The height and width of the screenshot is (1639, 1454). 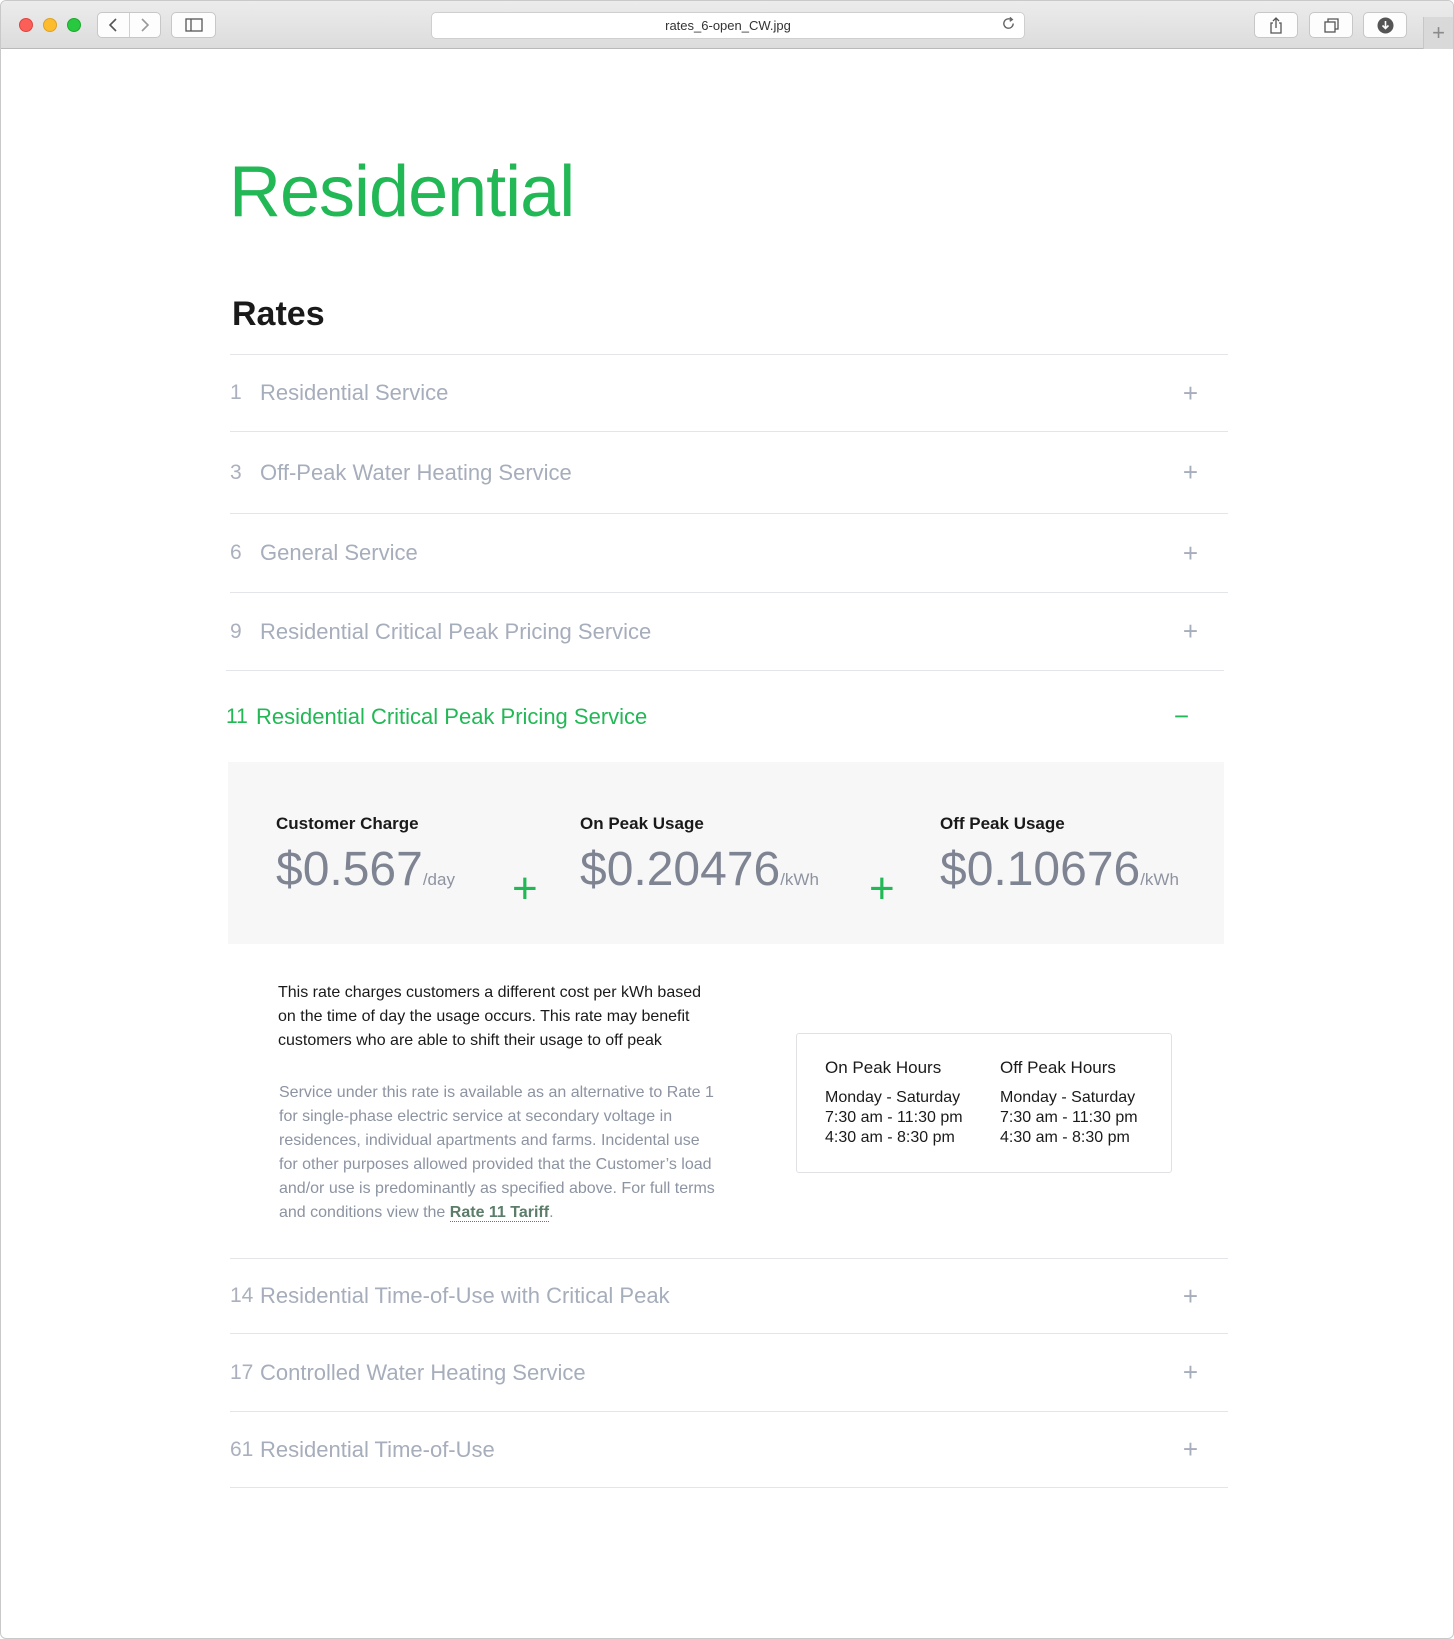 What do you see at coordinates (236, 631) in the screenshot?
I see `rate-number: 9` at bounding box center [236, 631].